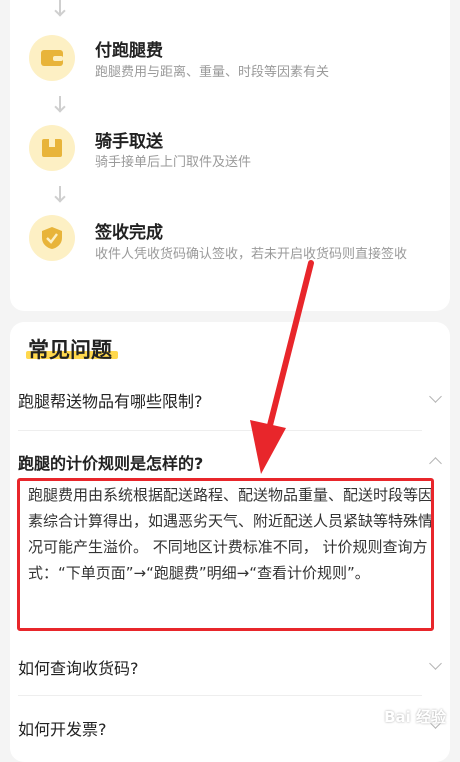  Describe the element at coordinates (415, 717) in the screenshot. I see `watermark: Bai 经验` at that location.